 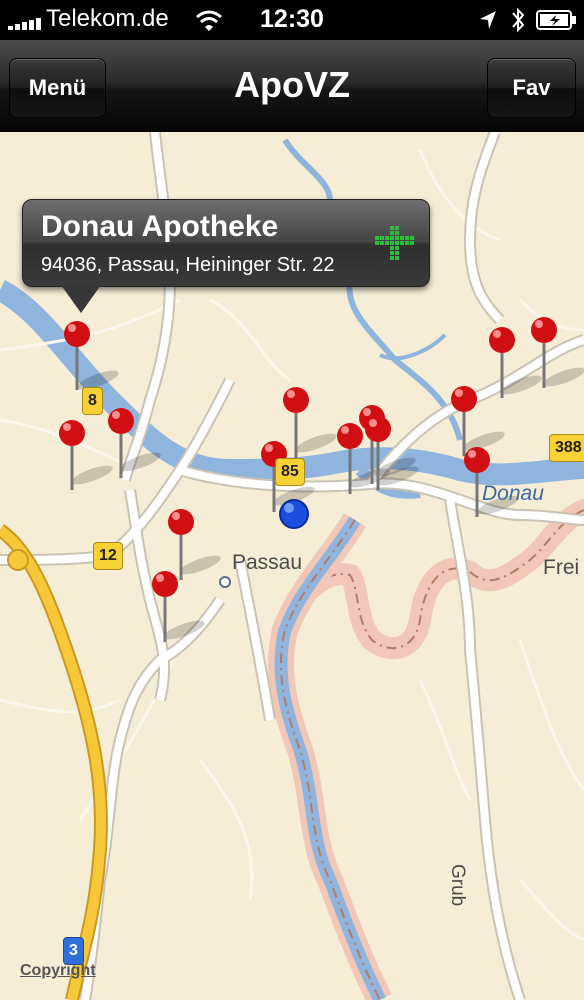 I want to click on bluetooth-icon, so click(x=518, y=20).